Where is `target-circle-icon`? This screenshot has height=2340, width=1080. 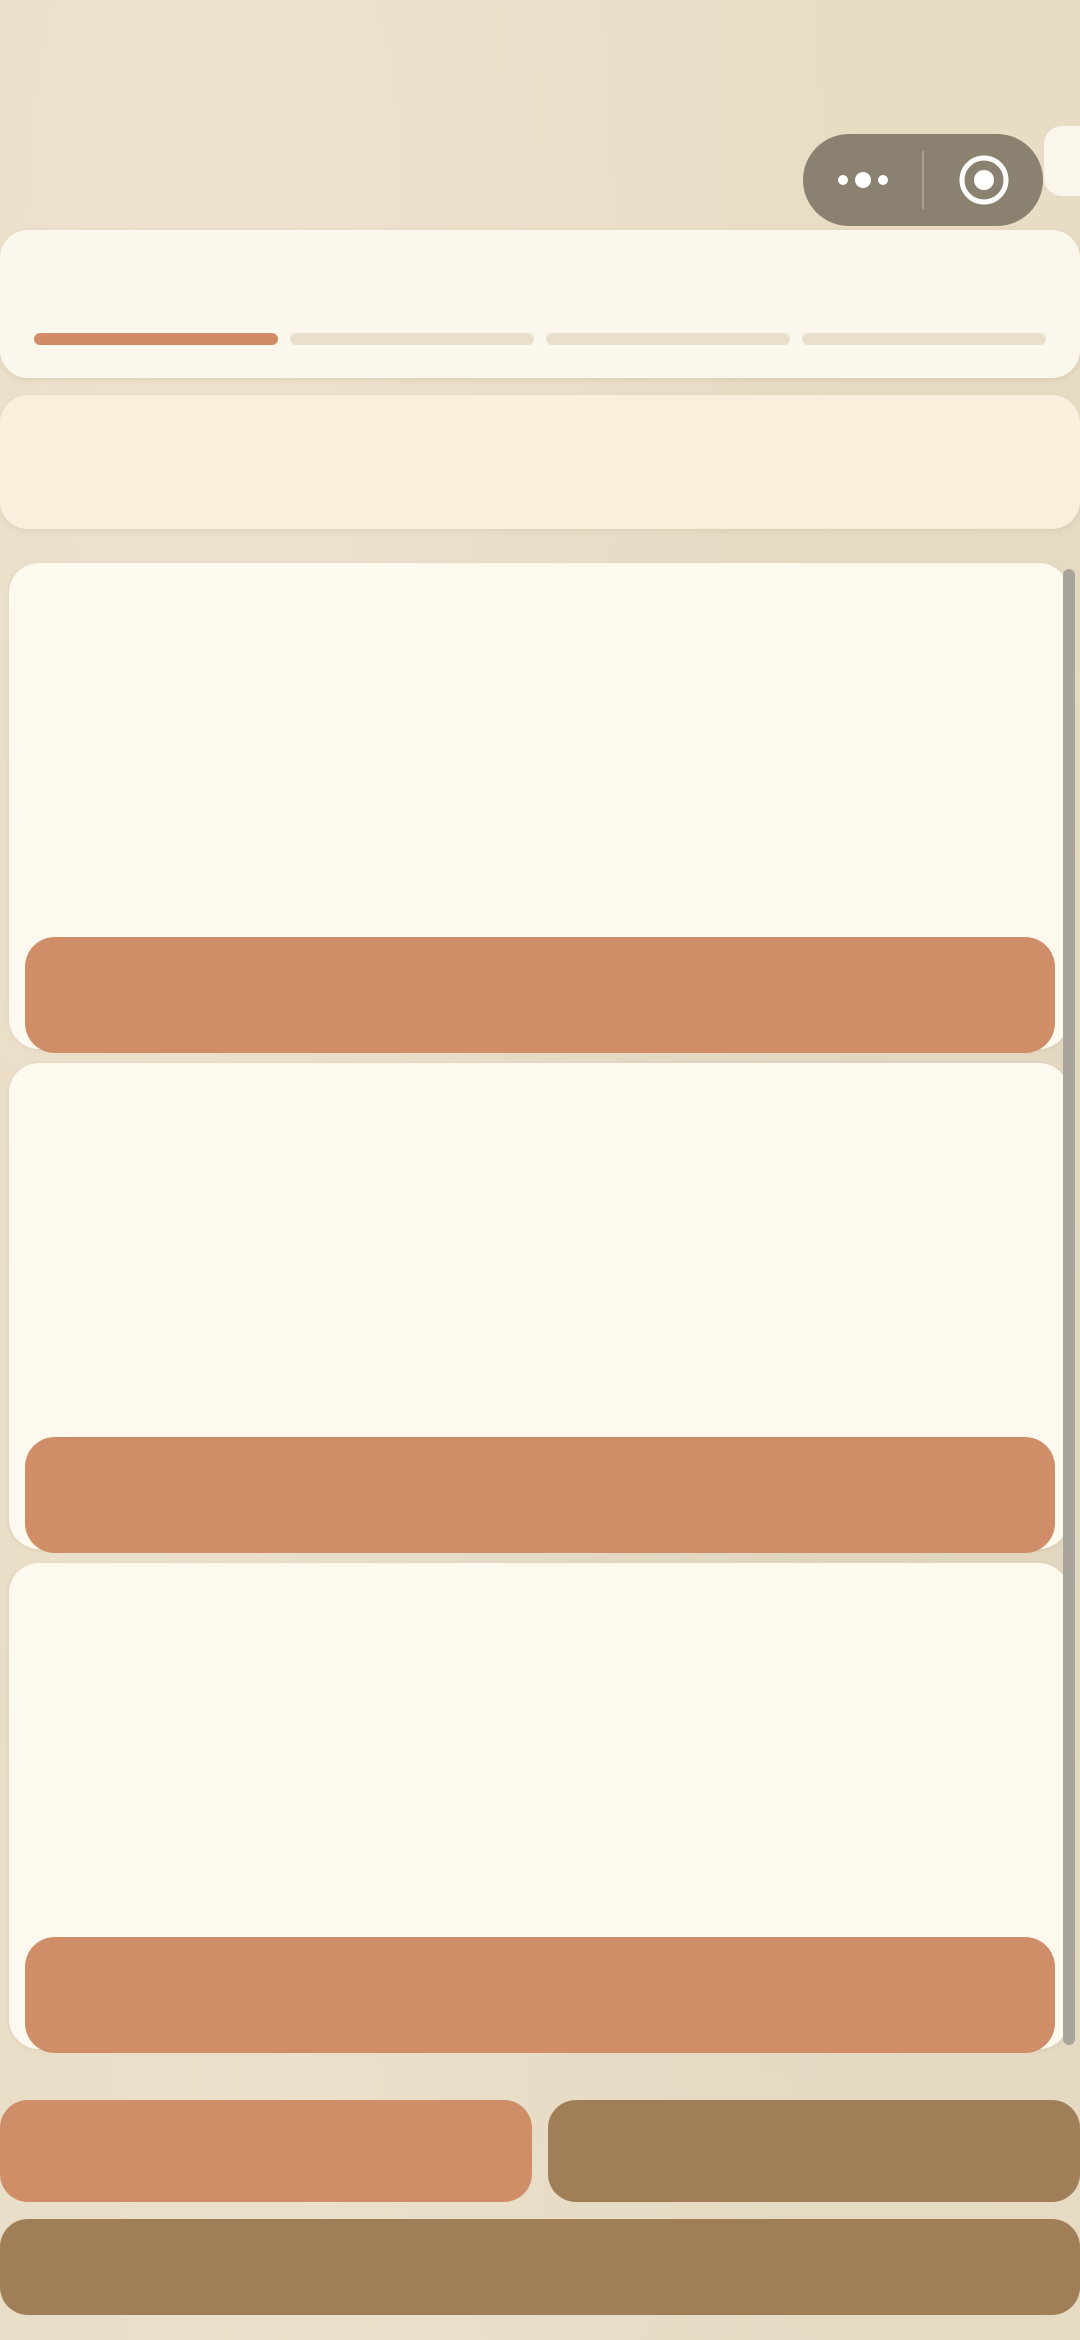 target-circle-icon is located at coordinates (983, 180).